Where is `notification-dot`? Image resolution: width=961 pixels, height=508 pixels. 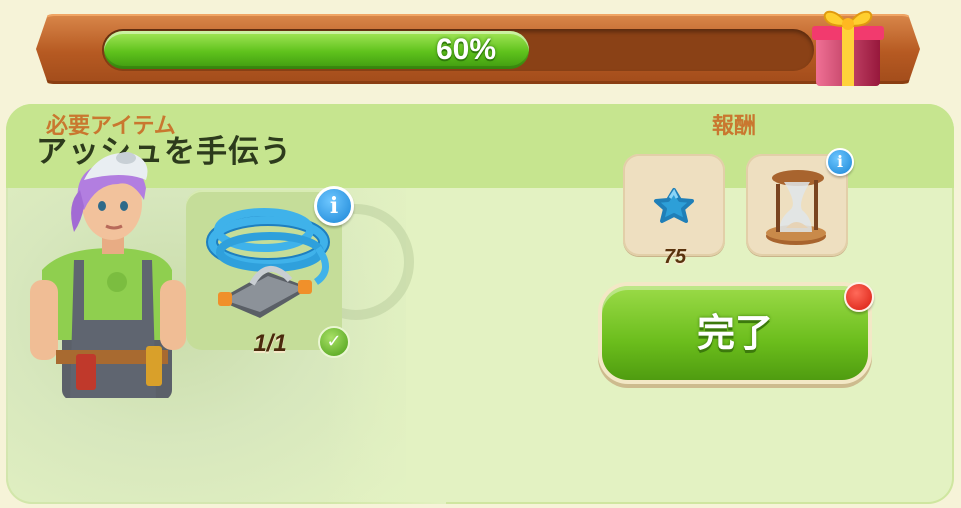
notification-dot is located at coordinates (859, 297).